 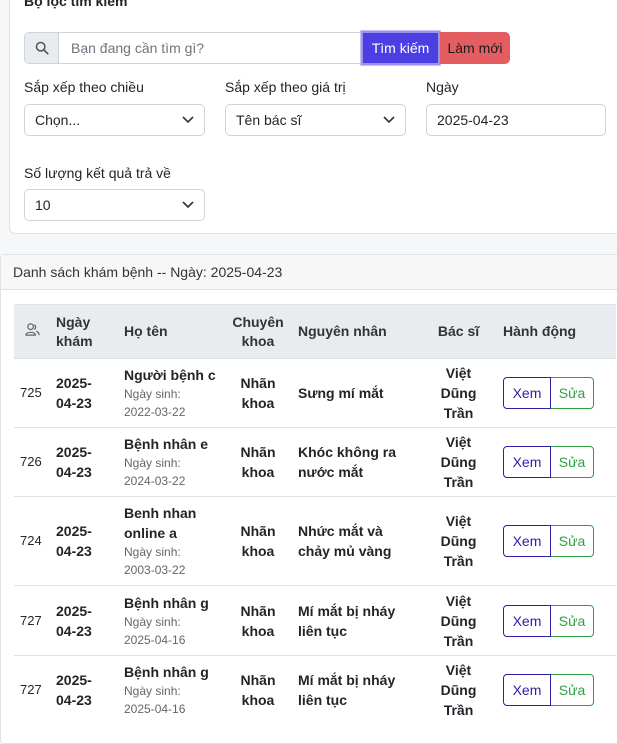 What do you see at coordinates (258, 331) in the screenshot?
I see `column-header-specialty: Chuyên khoa` at bounding box center [258, 331].